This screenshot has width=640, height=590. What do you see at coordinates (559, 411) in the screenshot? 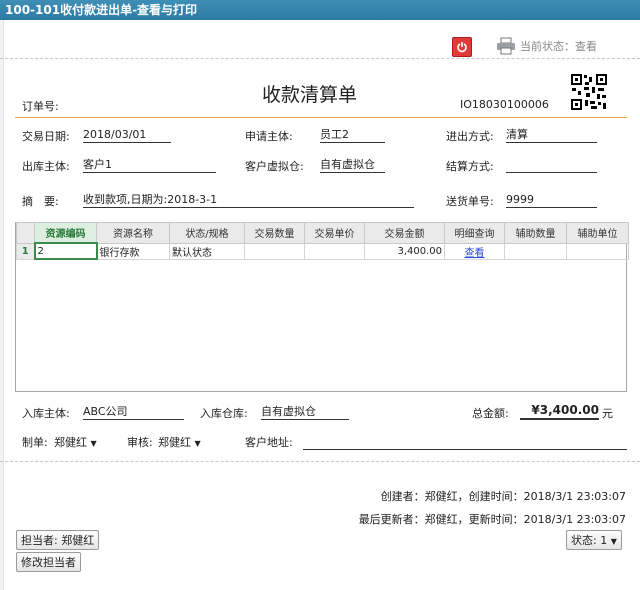
I see `total-amount: ¥3,400.00` at bounding box center [559, 411].